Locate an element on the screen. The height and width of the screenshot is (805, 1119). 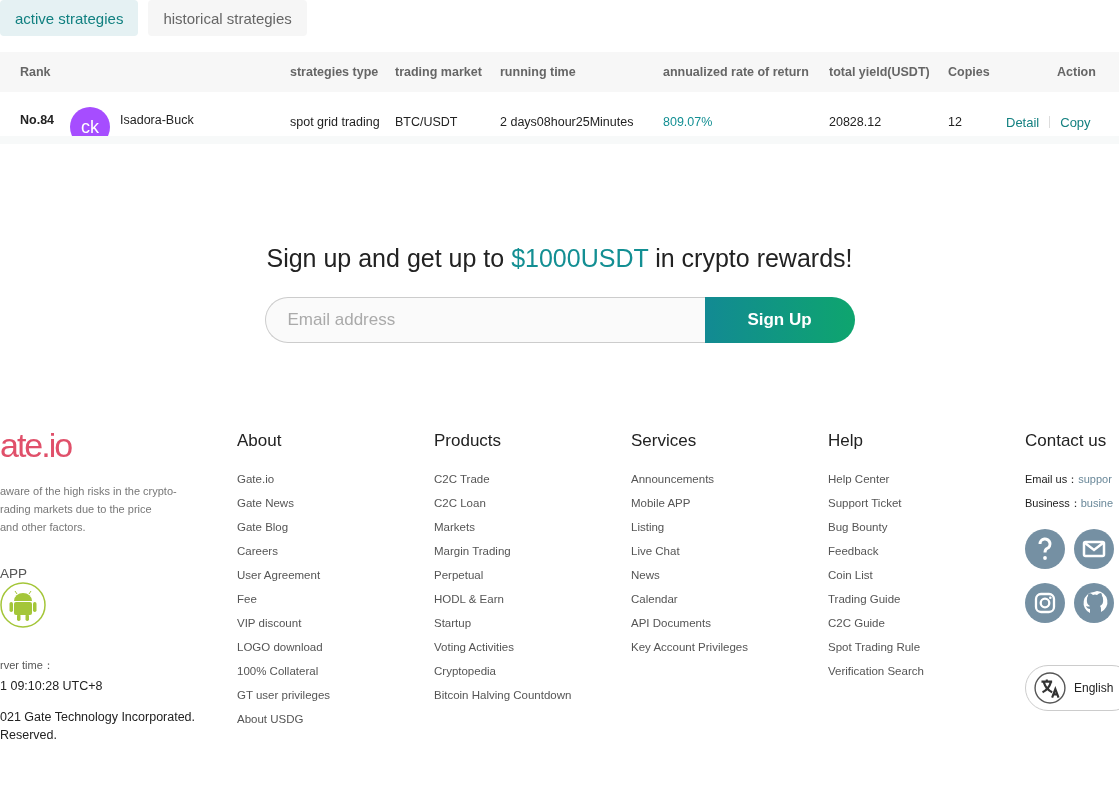
contact-label: Email us： is located at coordinates (1052, 479).